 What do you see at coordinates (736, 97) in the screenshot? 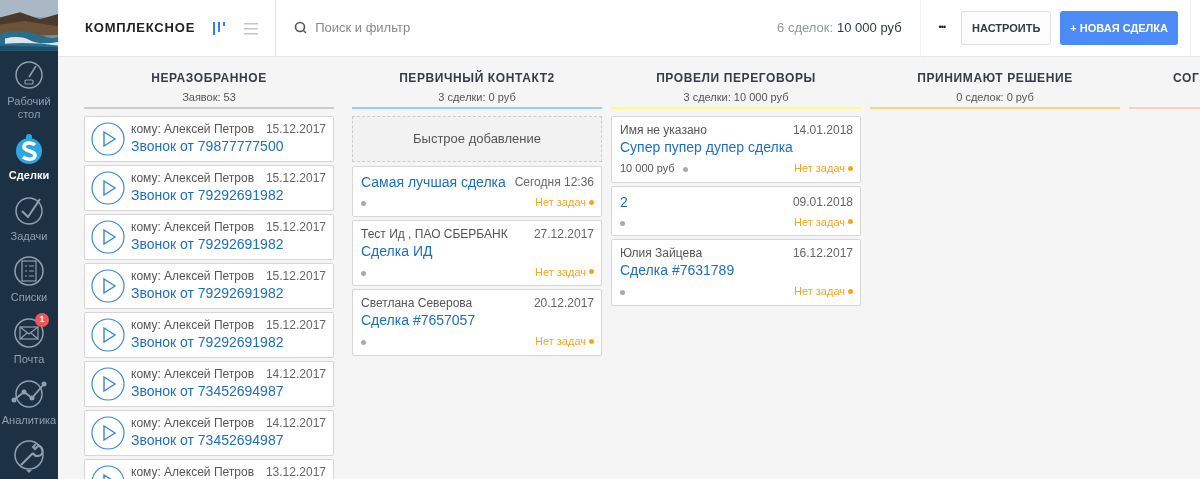
I see `column-summary: 3 сделки: 10 000 руб` at bounding box center [736, 97].